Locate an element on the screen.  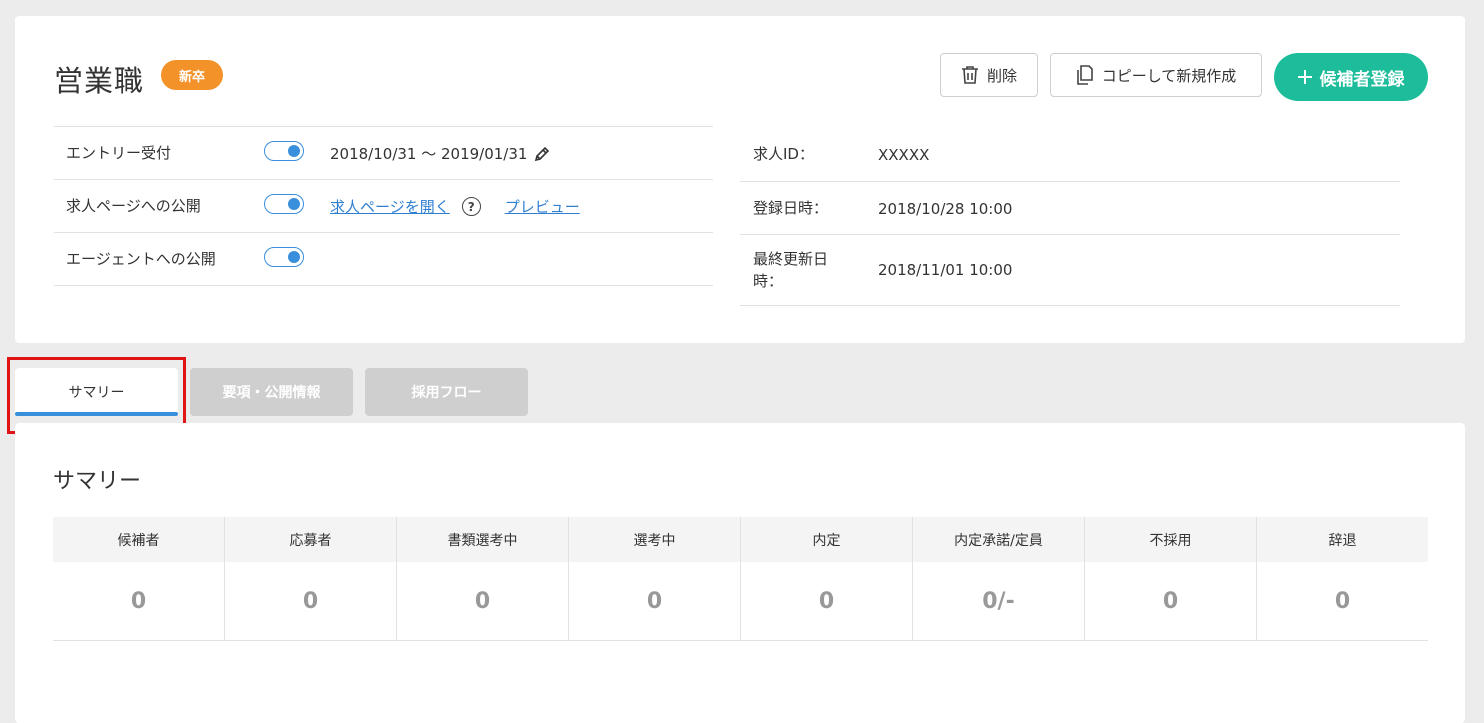
trash-icon is located at coordinates (969, 75).